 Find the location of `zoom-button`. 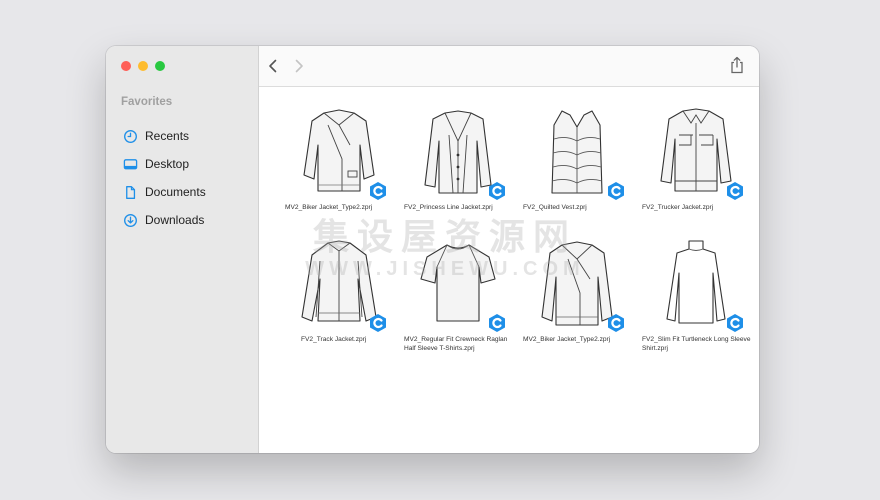

zoom-button is located at coordinates (160, 66).